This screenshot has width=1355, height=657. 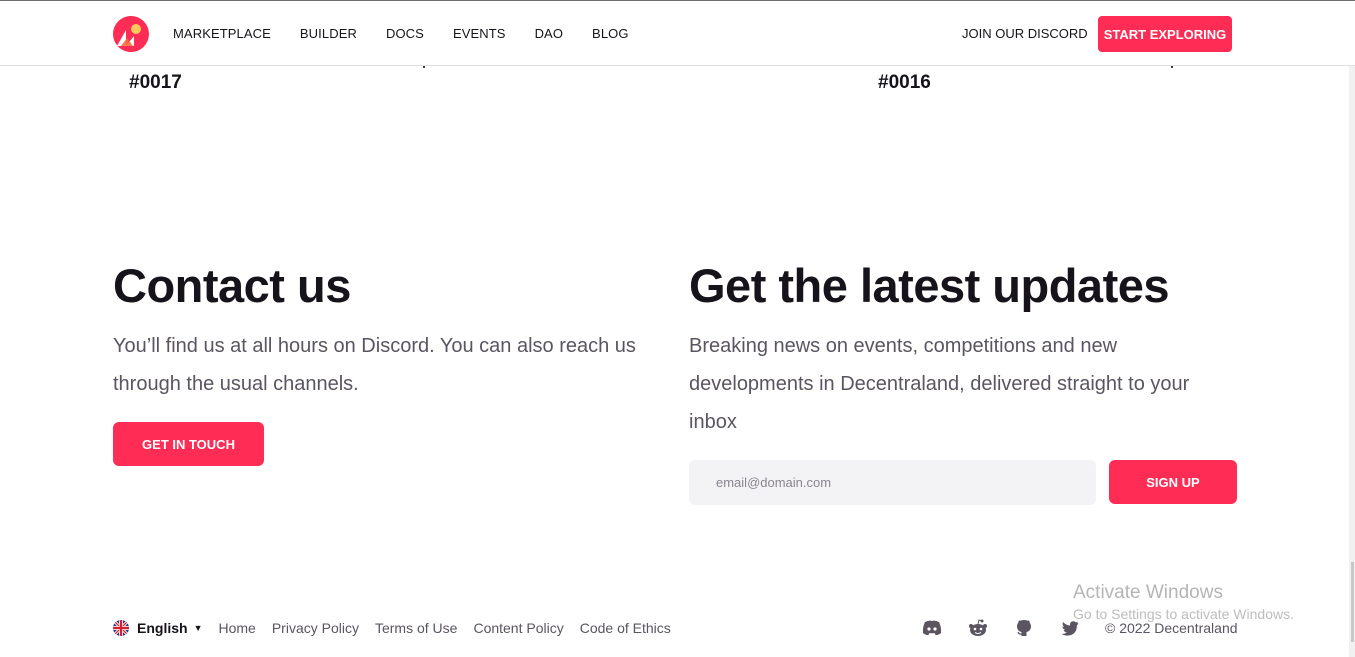 What do you see at coordinates (1148, 592) in the screenshot?
I see `windows-activation-title: Activate Windows` at bounding box center [1148, 592].